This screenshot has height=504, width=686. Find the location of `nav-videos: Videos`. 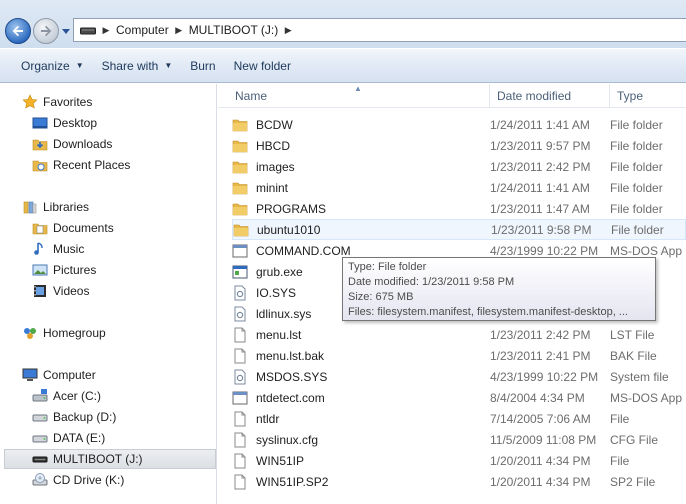

nav-videos: Videos is located at coordinates (117, 291).